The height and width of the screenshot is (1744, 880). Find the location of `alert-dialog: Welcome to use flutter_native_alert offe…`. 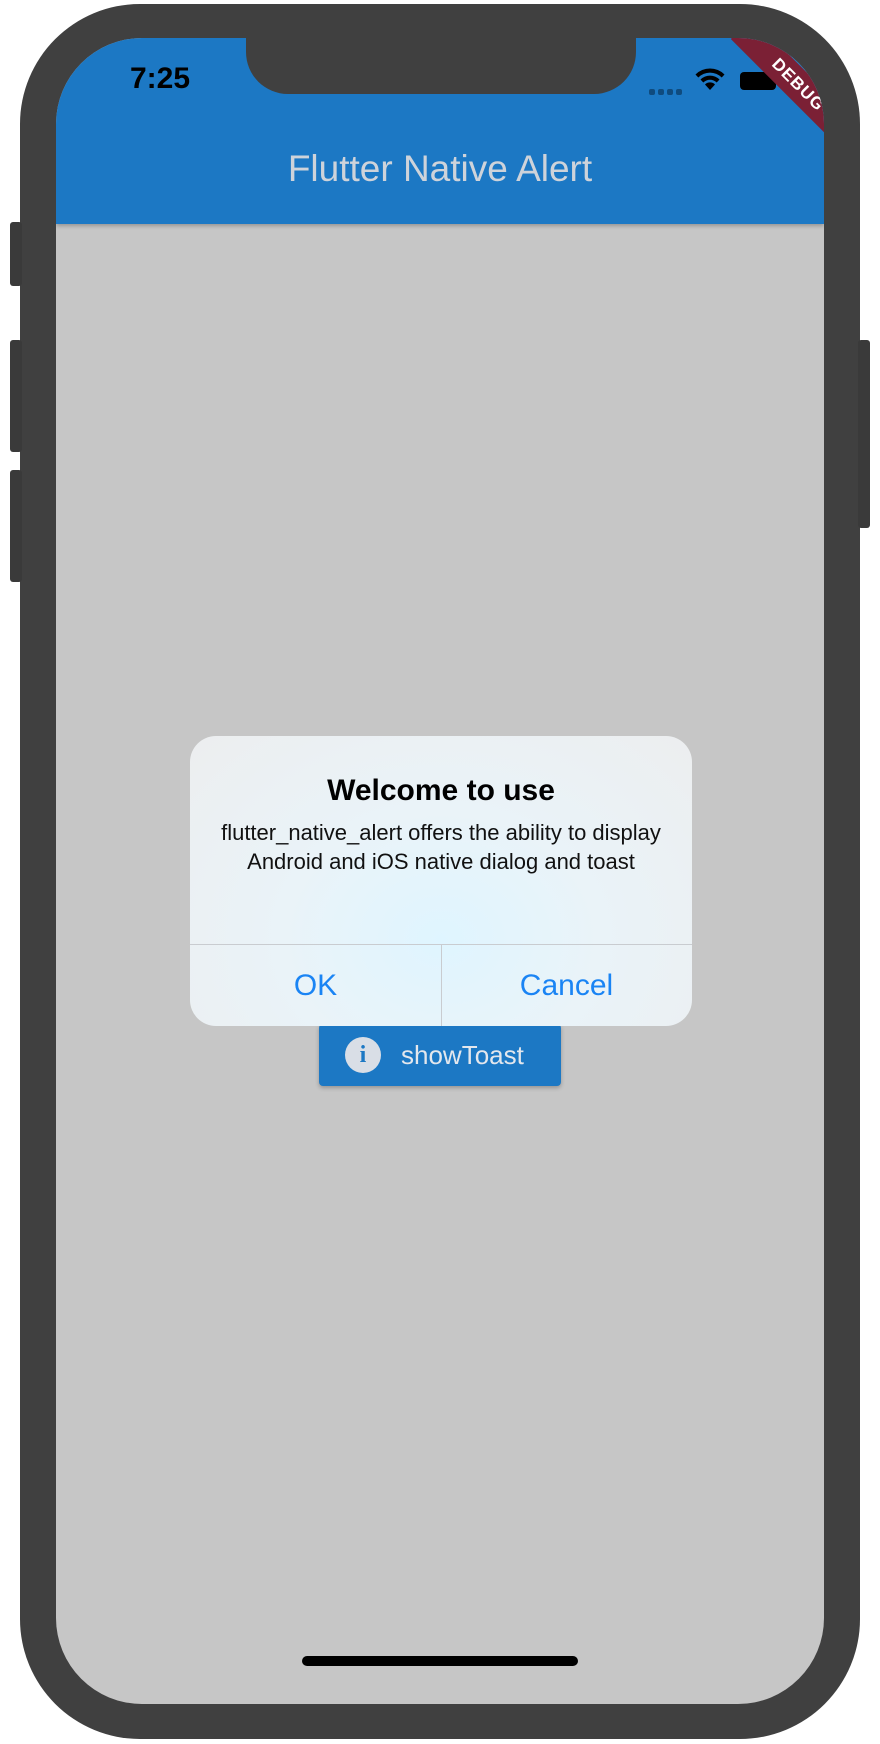

alert-dialog: Welcome to use flutter_native_alert offe… is located at coordinates (441, 881).